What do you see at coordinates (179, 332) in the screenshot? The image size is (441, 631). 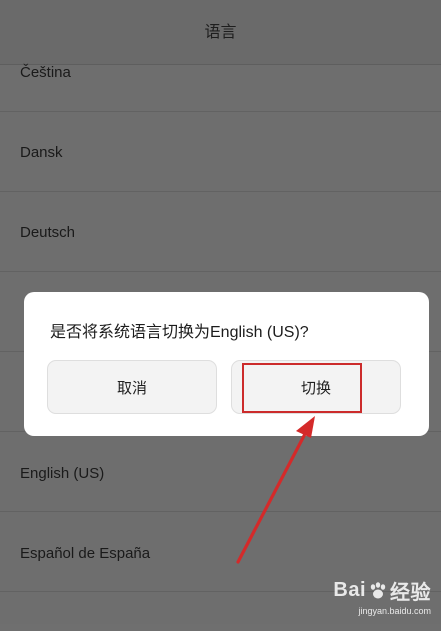 I see `dialog-message: 是否将系统语言切换为English (US)?` at bounding box center [179, 332].